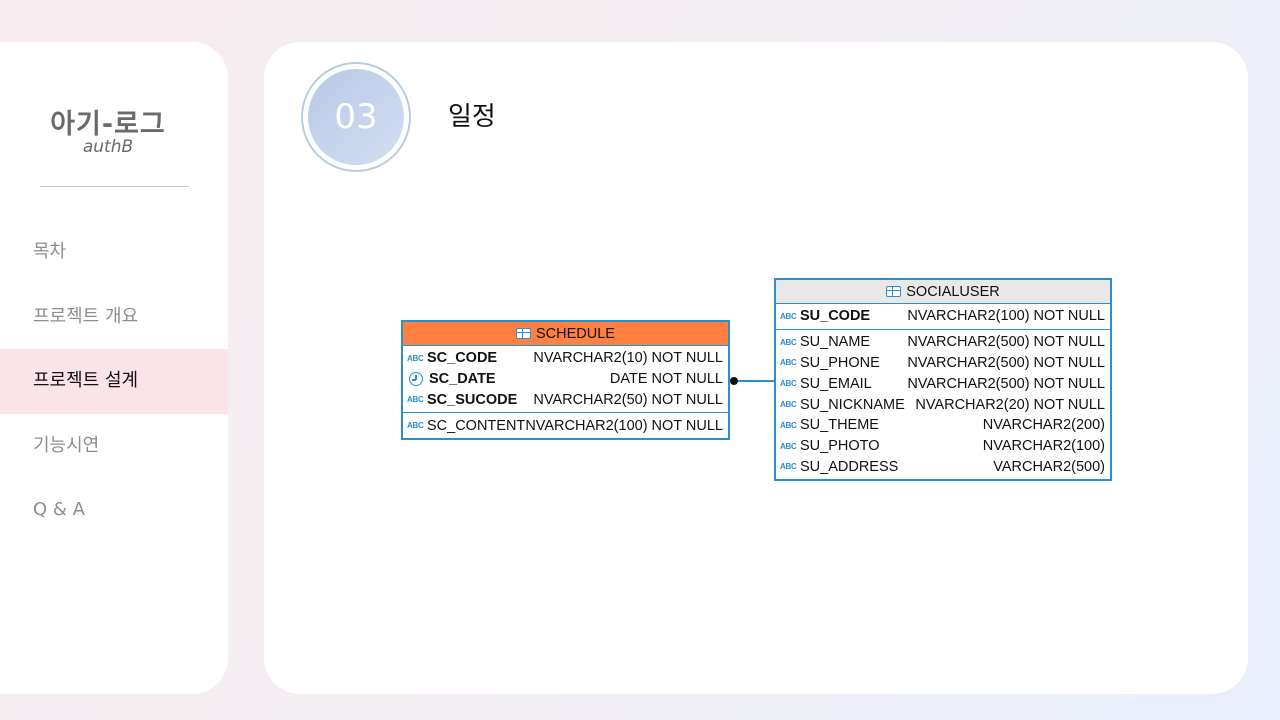 This screenshot has width=1280, height=720. What do you see at coordinates (1049, 466) in the screenshot?
I see `column-type: VARCHAR2(500)` at bounding box center [1049, 466].